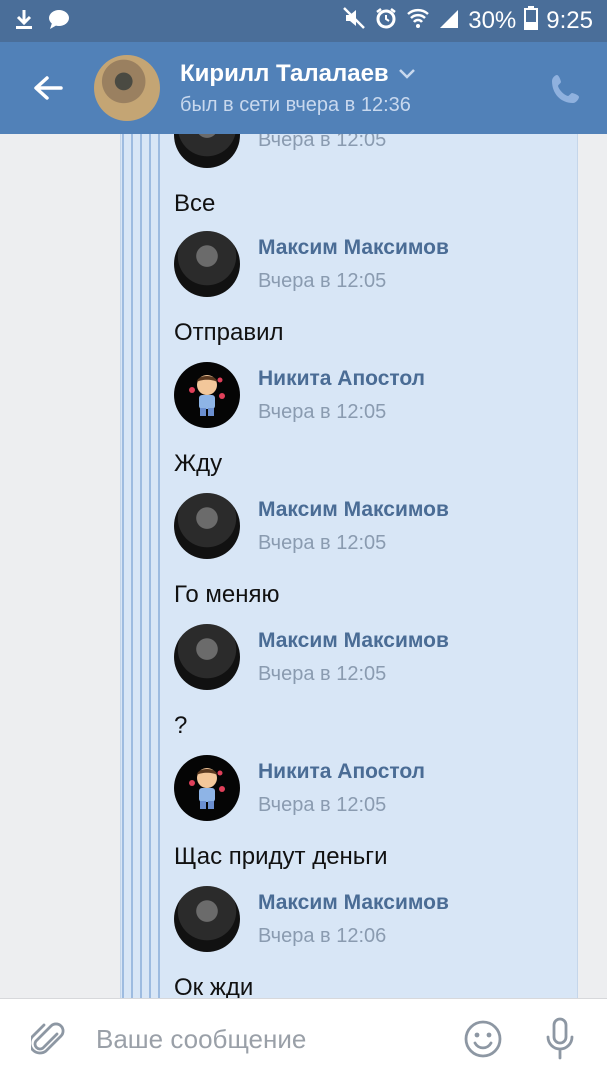 Image resolution: width=607 pixels, height=1080 pixels. I want to click on message-time: Вчера в 12:06, so click(322, 935).